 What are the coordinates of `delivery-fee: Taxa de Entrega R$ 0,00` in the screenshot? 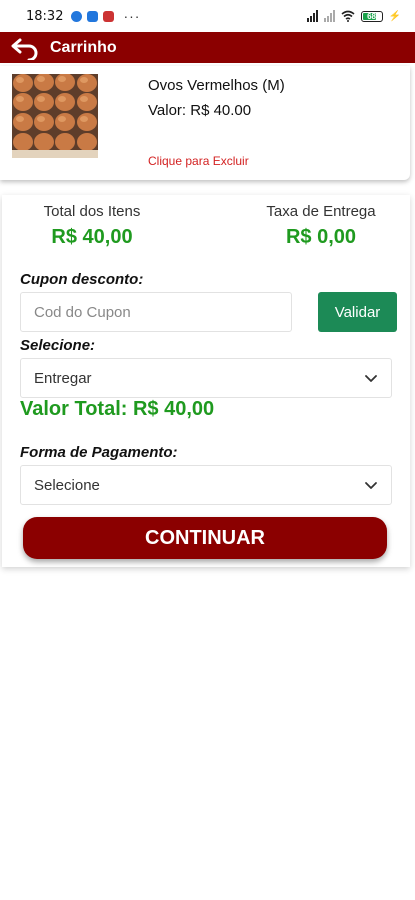 It's located at (321, 226).